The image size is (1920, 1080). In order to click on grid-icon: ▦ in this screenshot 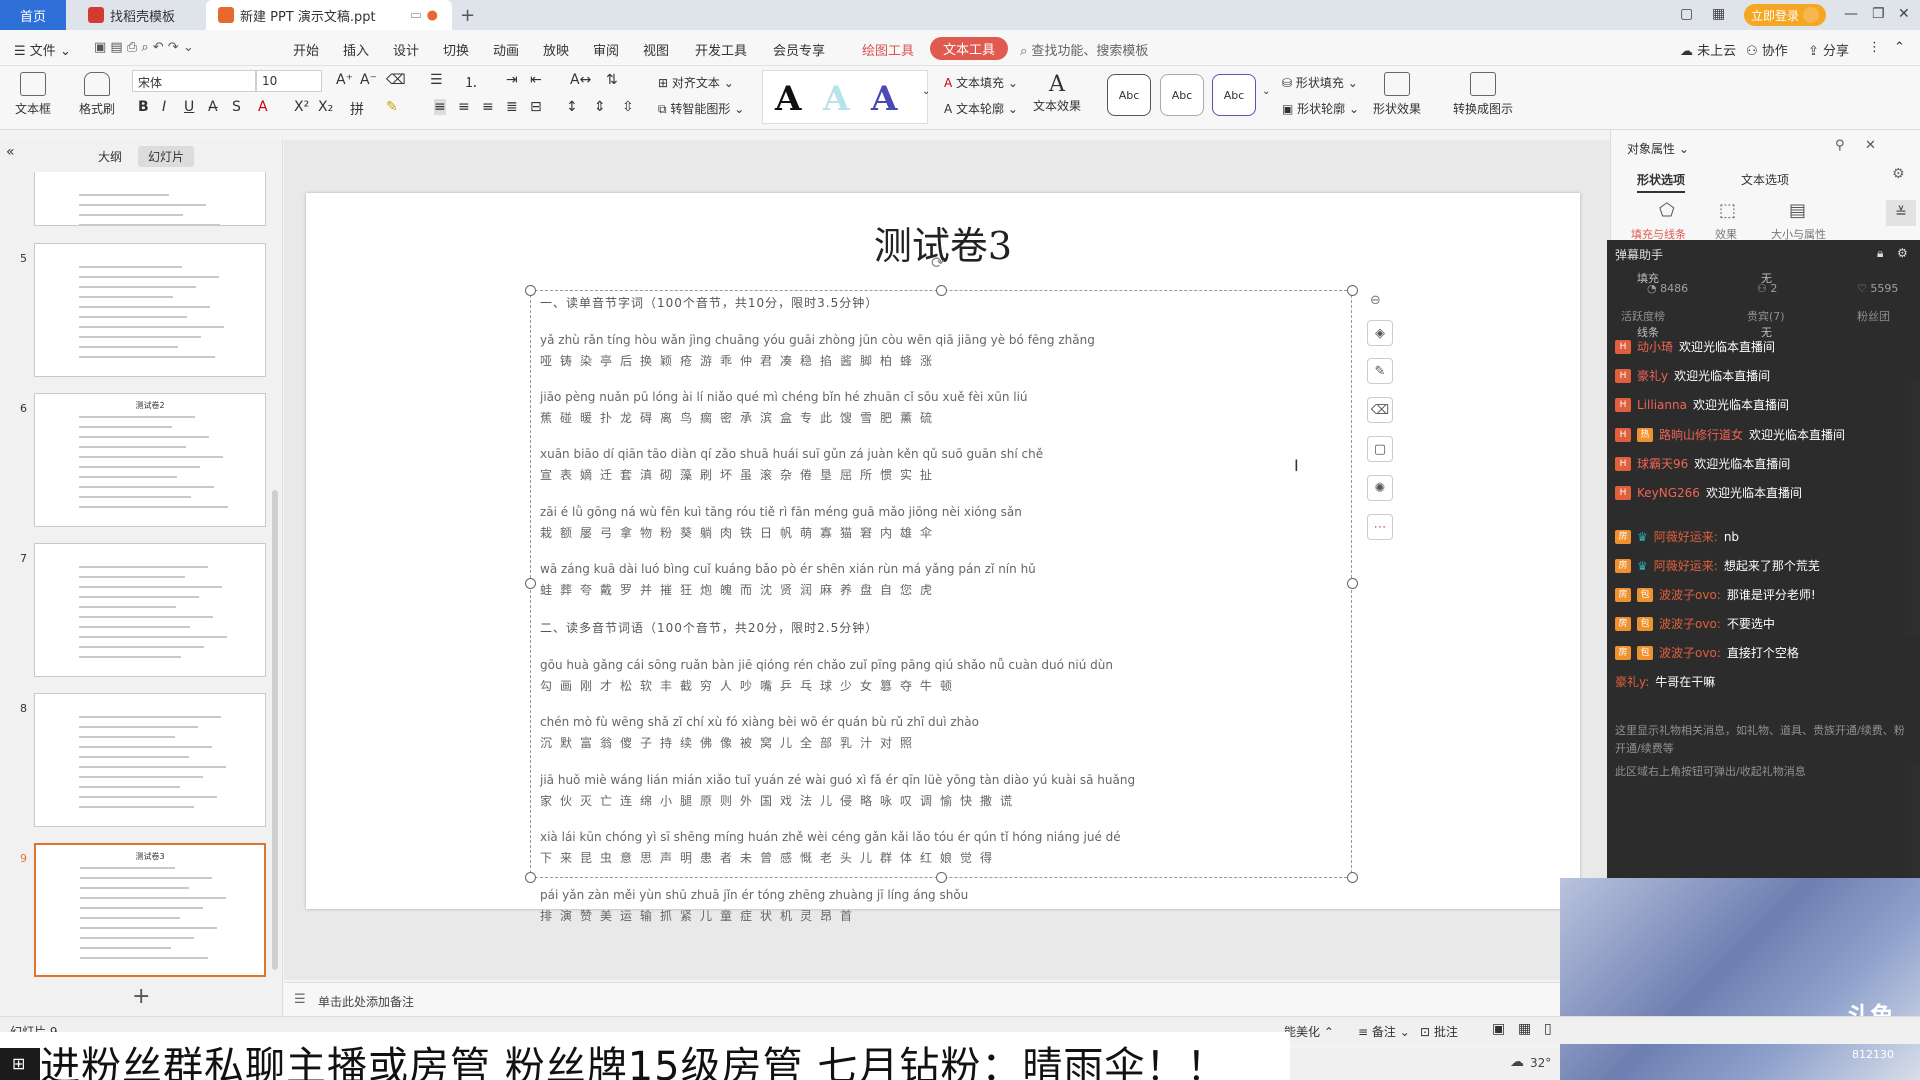, I will do `click(1718, 14)`.